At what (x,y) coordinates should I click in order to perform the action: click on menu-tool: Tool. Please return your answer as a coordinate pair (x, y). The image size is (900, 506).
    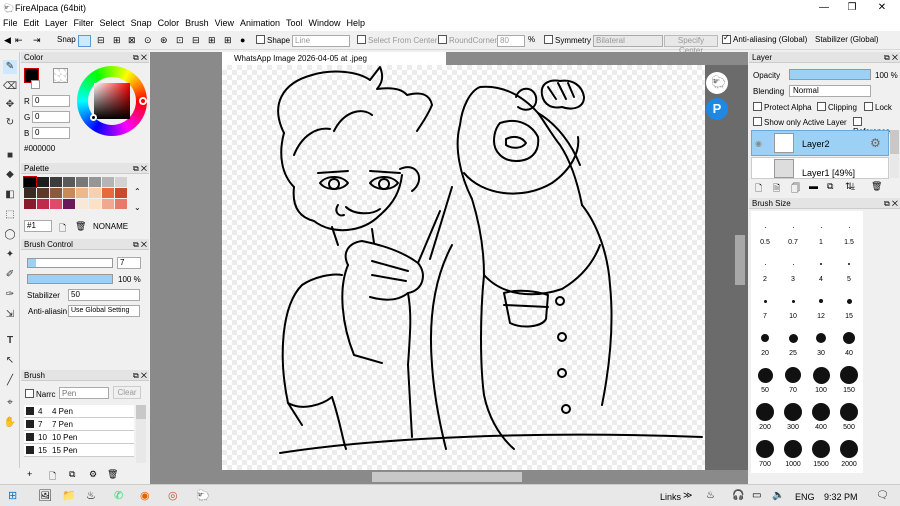
    Looking at the image, I should click on (294, 22).